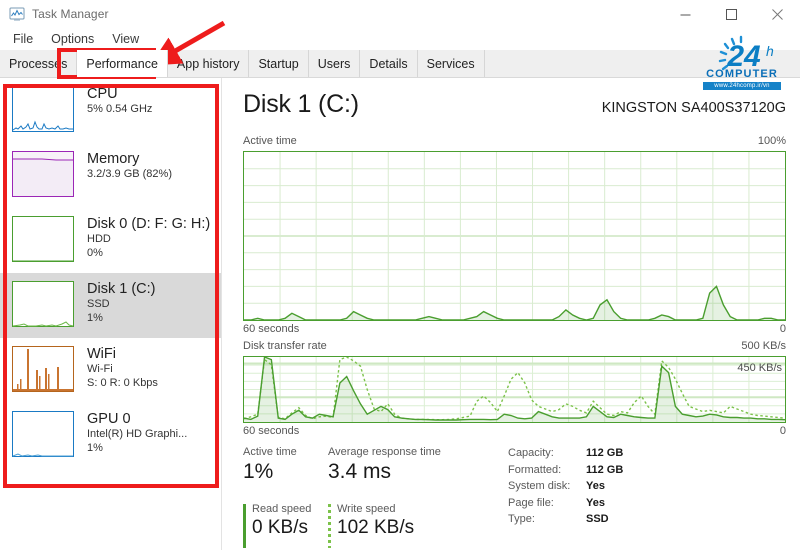 Image resolution: width=800 pixels, height=550 pixels. What do you see at coordinates (102, 94) in the screenshot?
I see `sidebar-item-label: CPU` at bounding box center [102, 94].